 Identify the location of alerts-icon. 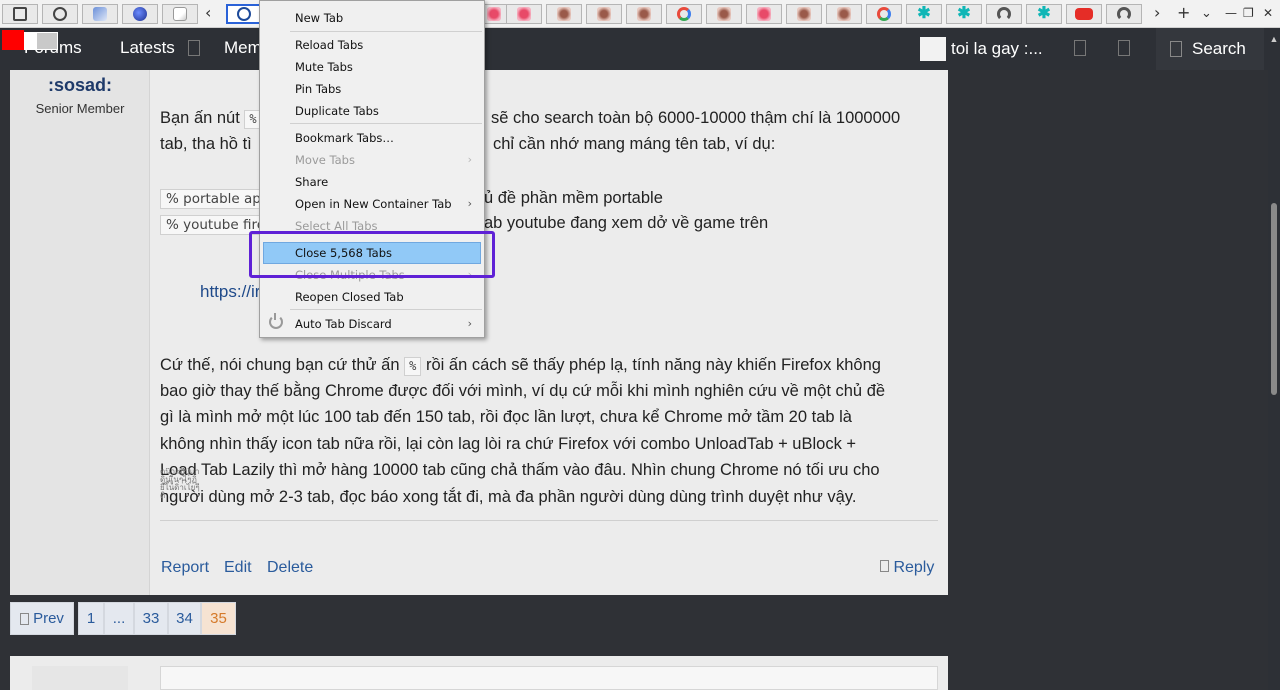
(1124, 48).